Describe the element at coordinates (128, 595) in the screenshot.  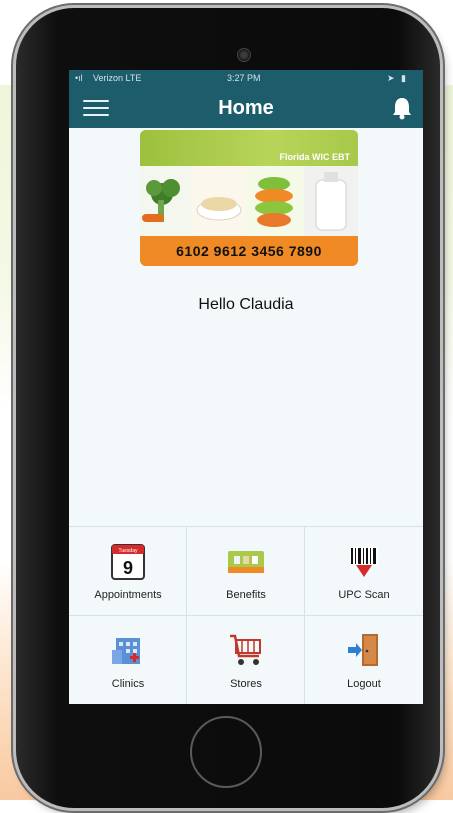
I see `tile-label: Appointments` at that location.